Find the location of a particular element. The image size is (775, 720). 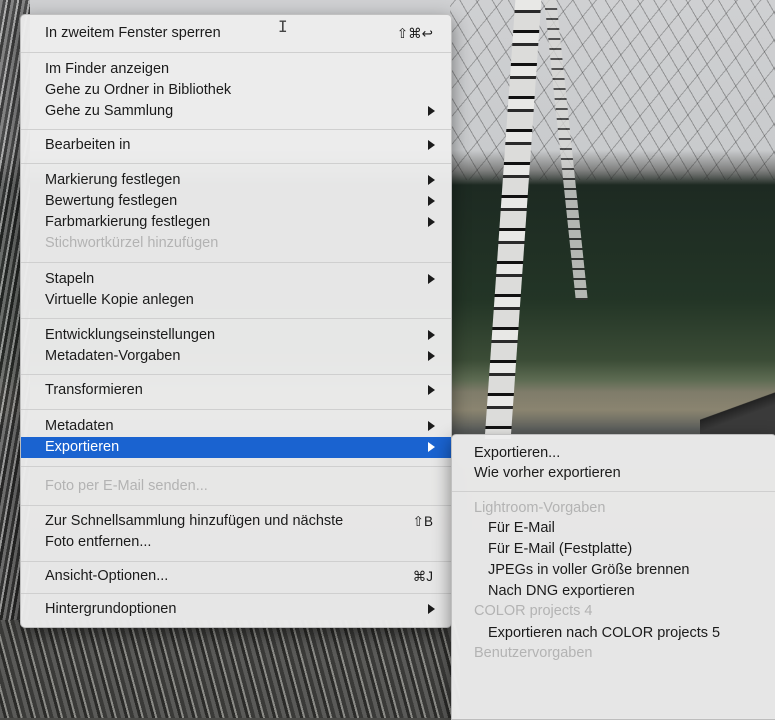

menu-item-label: Transformieren is located at coordinates (94, 390).